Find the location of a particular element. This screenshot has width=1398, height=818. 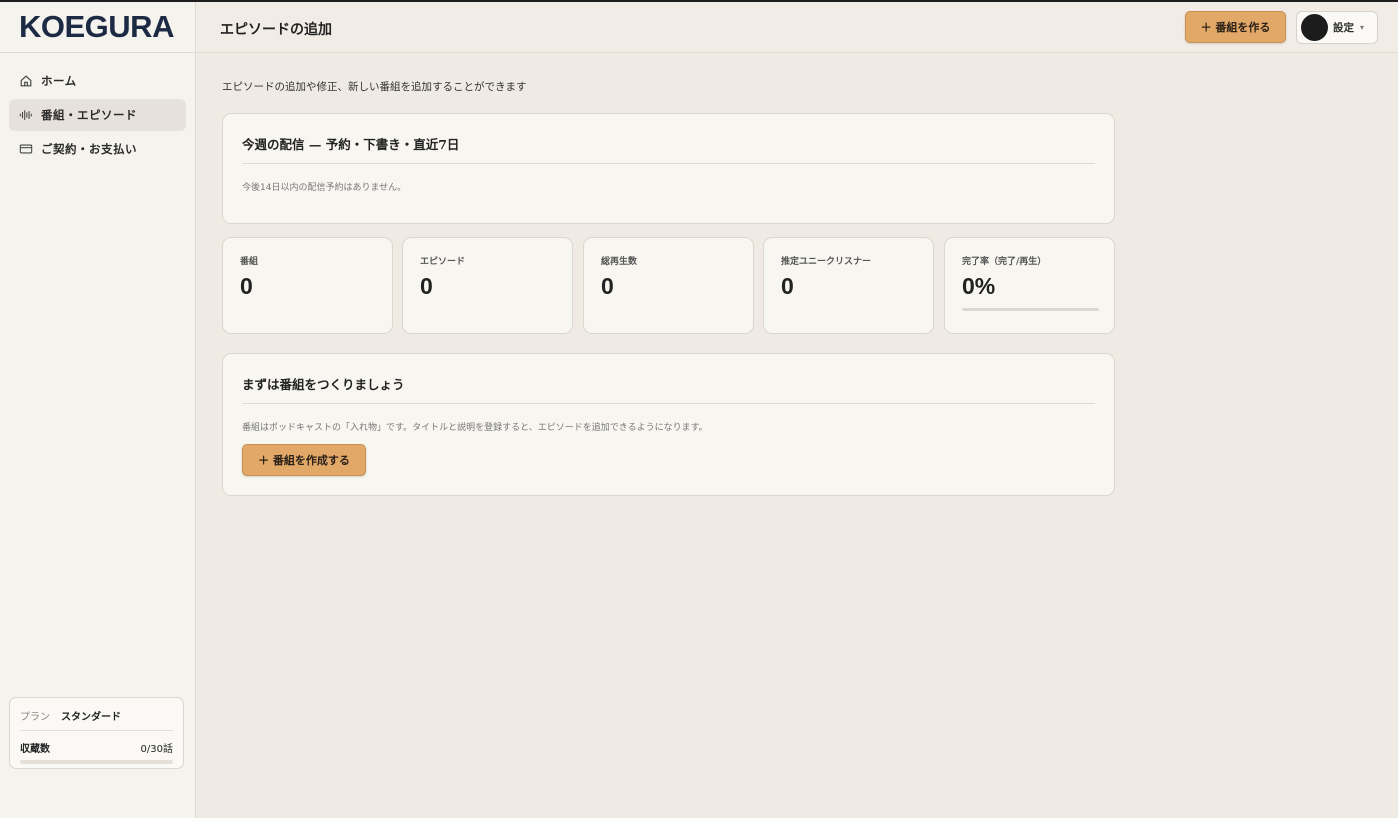

create-program-cta-button: ＋ 番組を作成する is located at coordinates (304, 460).